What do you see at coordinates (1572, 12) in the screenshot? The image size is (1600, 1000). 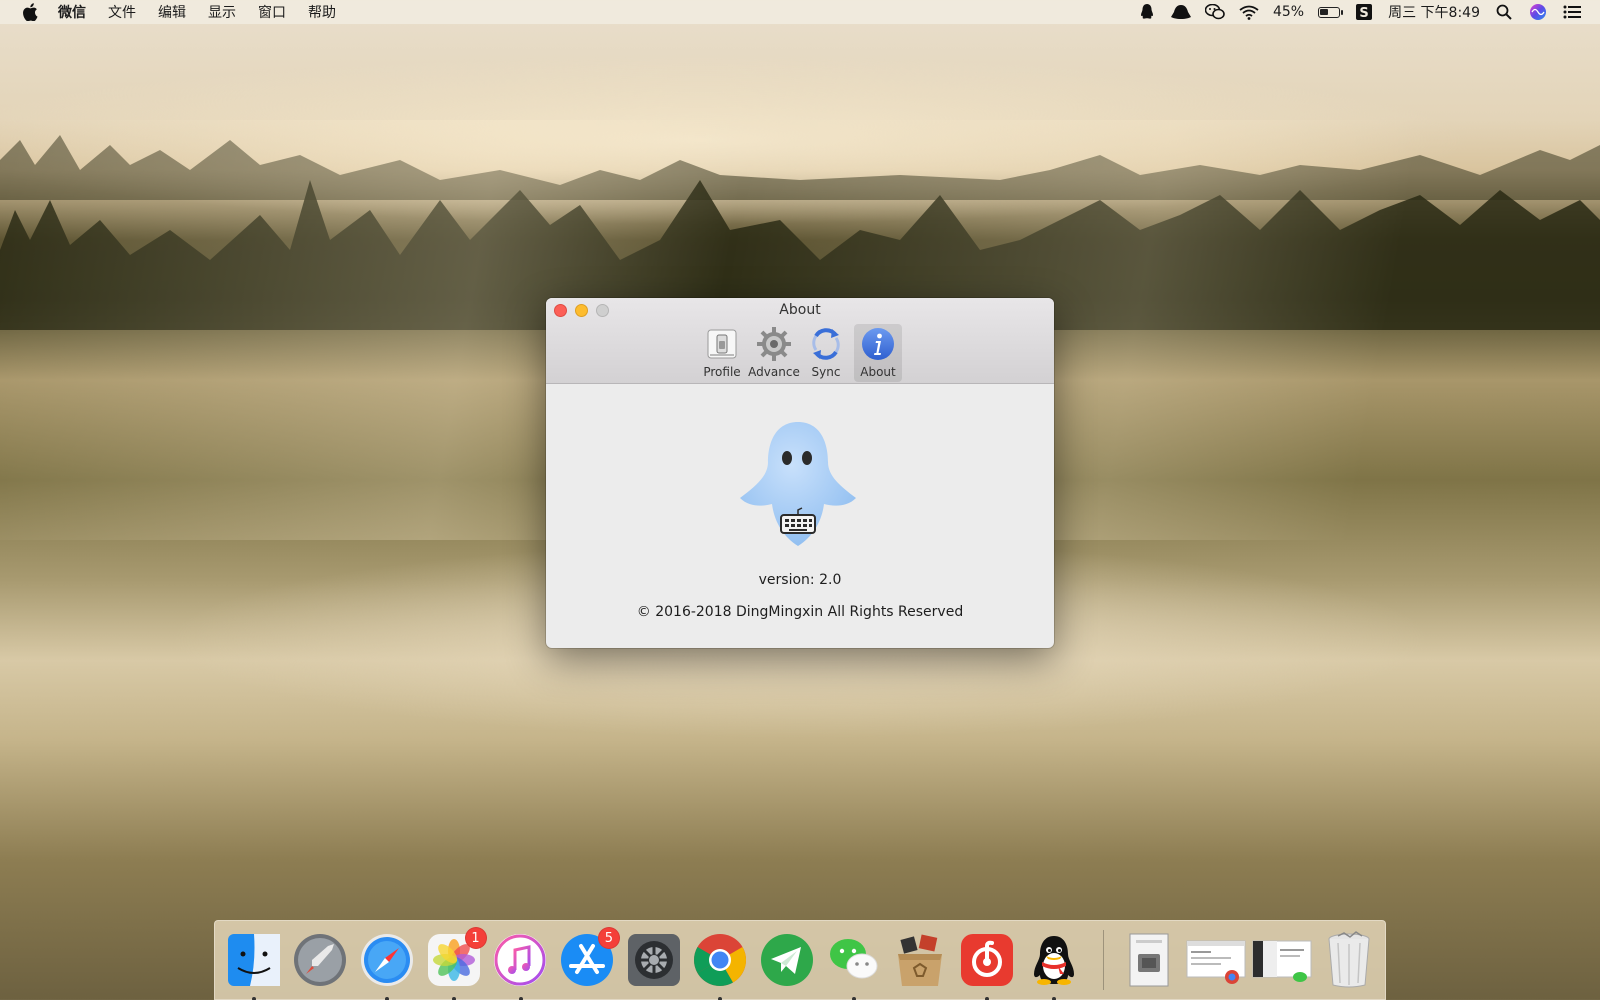 I see `notification-center-icon` at bounding box center [1572, 12].